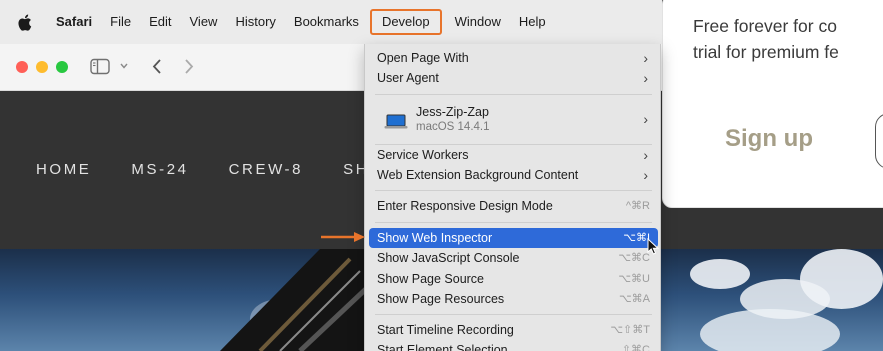 The width and height of the screenshot is (883, 351). What do you see at coordinates (636, 238) in the screenshot?
I see `shortcut-label: ⌥⌘I` at bounding box center [636, 238].